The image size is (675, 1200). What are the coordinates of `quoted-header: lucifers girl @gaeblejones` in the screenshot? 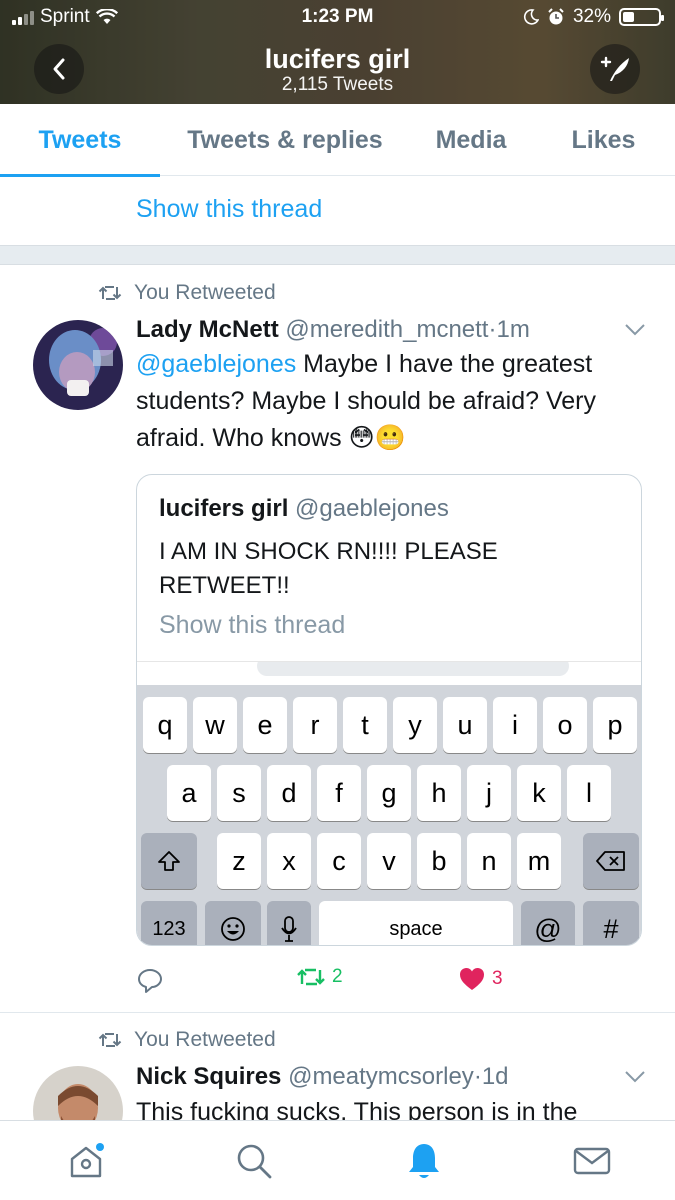 It's located at (304, 509).